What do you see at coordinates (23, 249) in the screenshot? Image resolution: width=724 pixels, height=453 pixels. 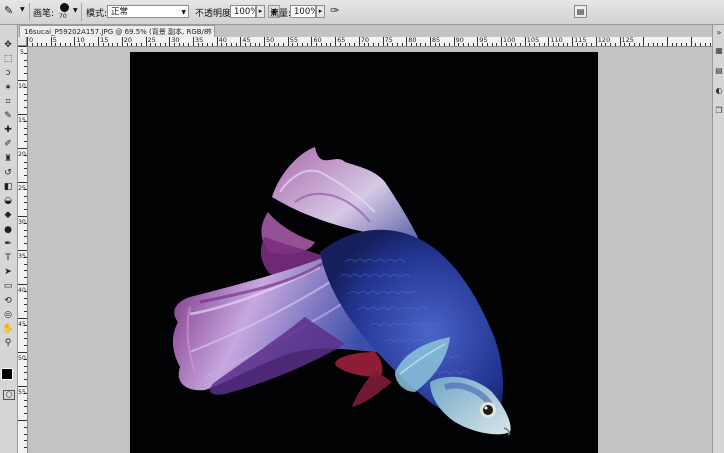 I see `vertical-ruler: 5 10 15 20 25 30 35 40 45 50 55` at bounding box center [23, 249].